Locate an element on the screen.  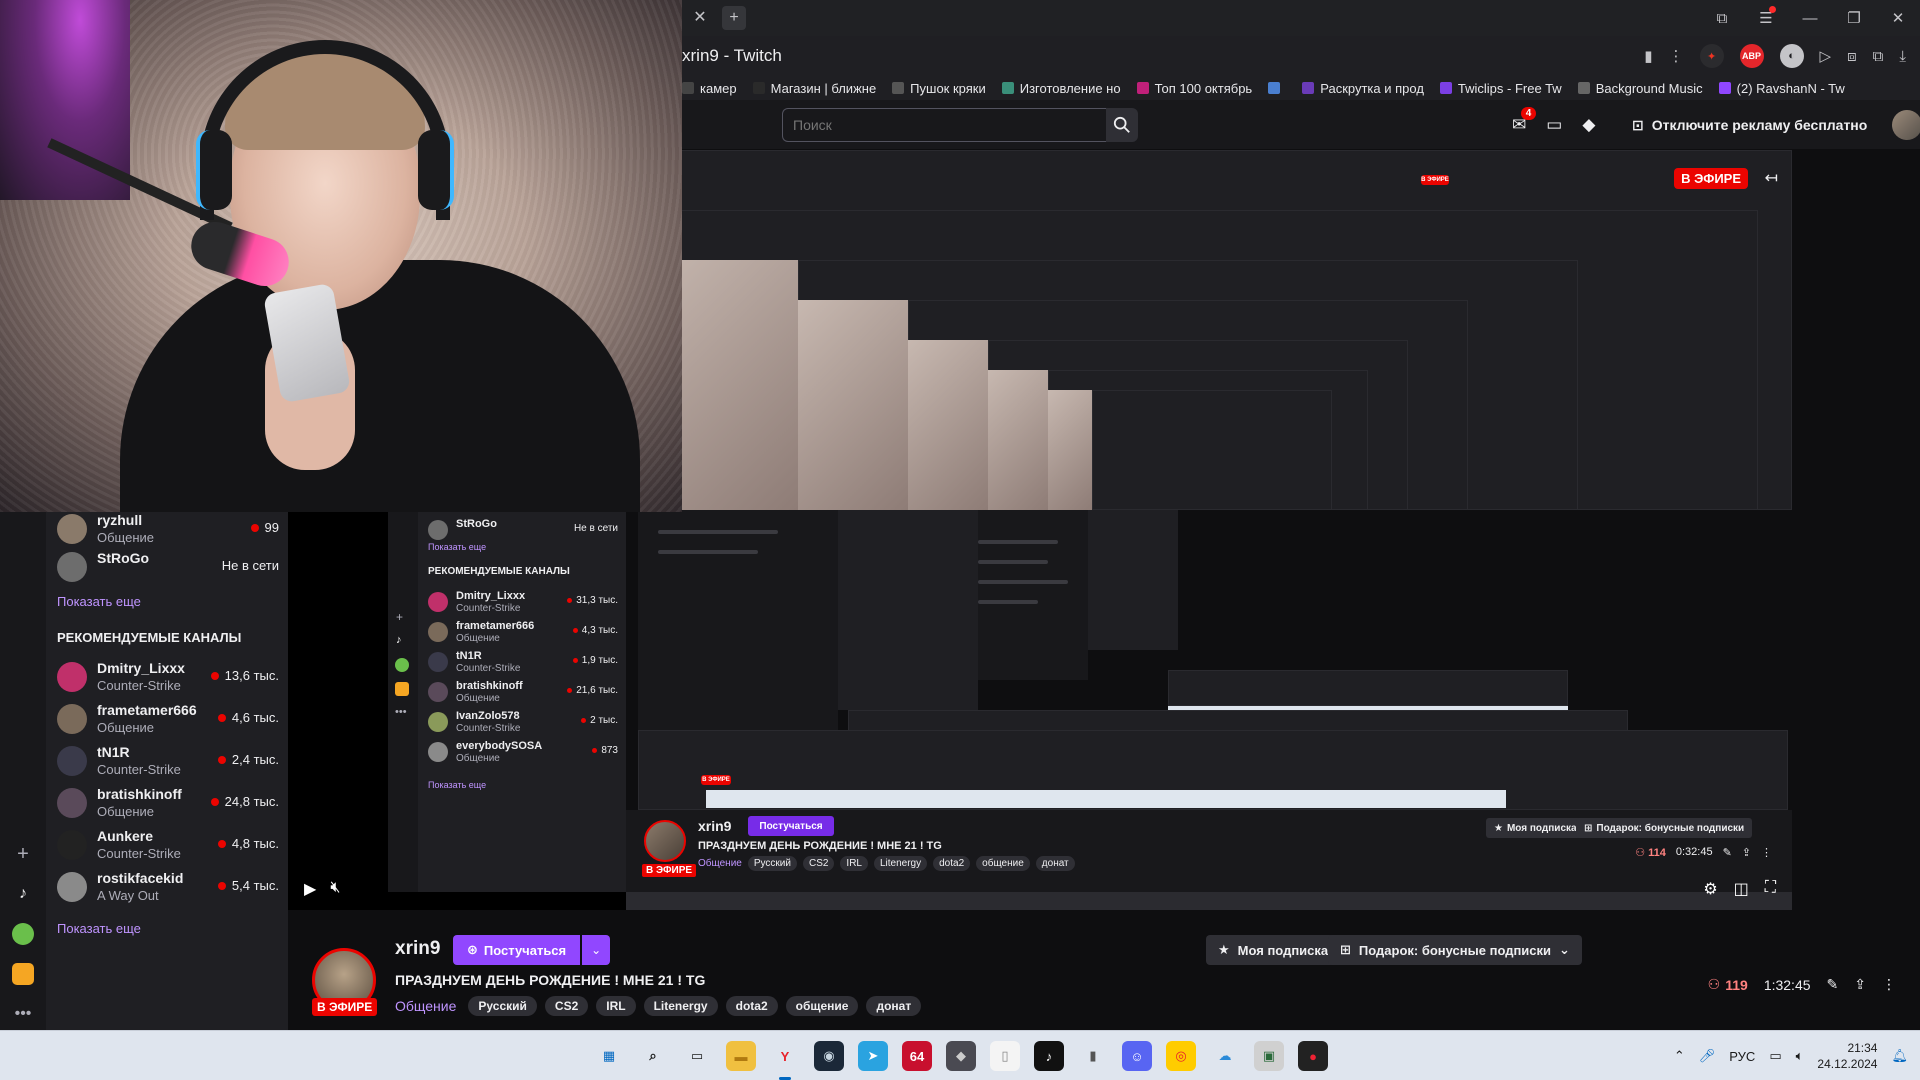
restore-icon: ❐ is located at coordinates (1854, 18).